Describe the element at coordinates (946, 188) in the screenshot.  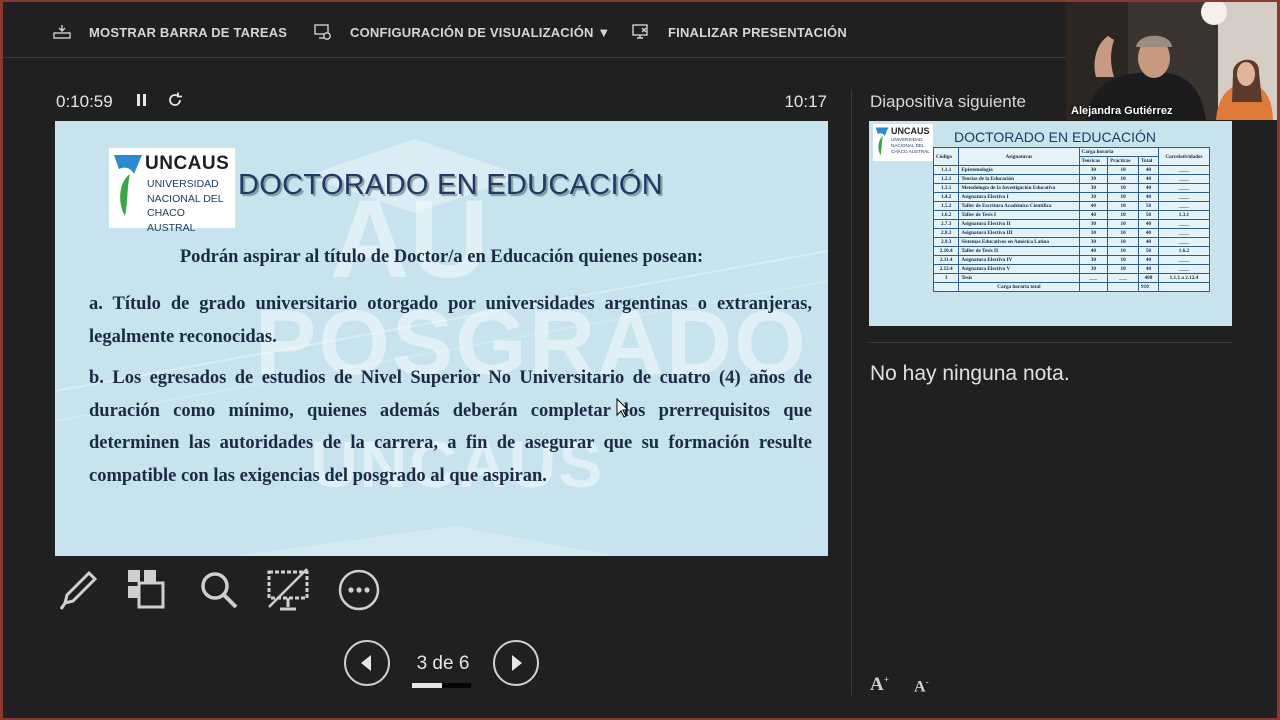
I see `table-cell: 1.3.1` at that location.